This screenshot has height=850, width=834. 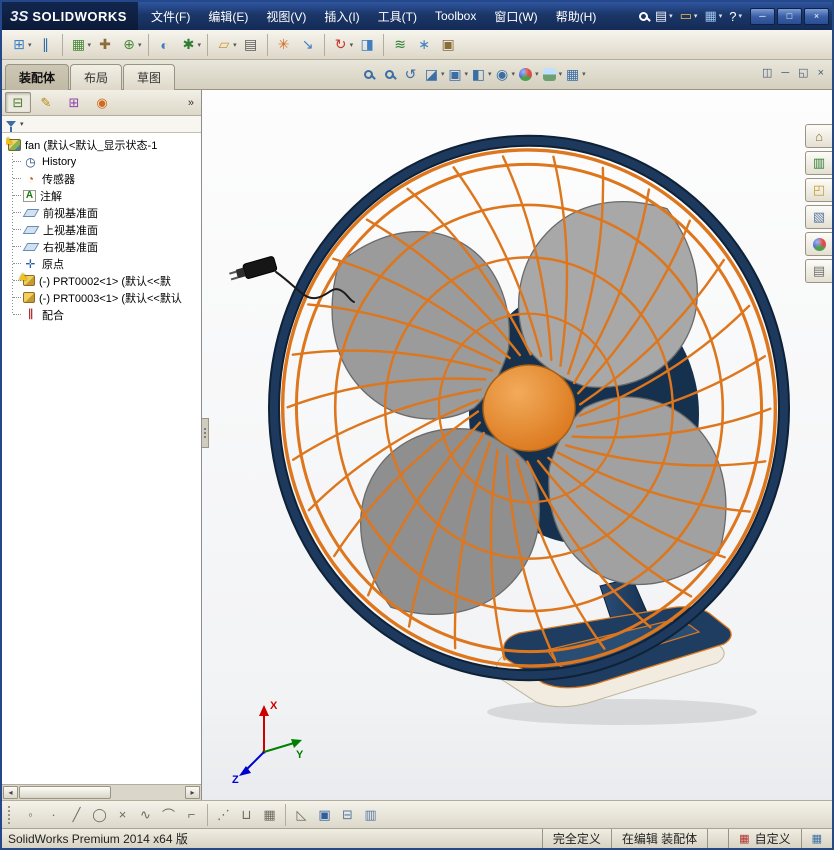 What do you see at coordinates (103, 229) in the screenshot?
I see `tree-item: 上视基准面` at bounding box center [103, 229].